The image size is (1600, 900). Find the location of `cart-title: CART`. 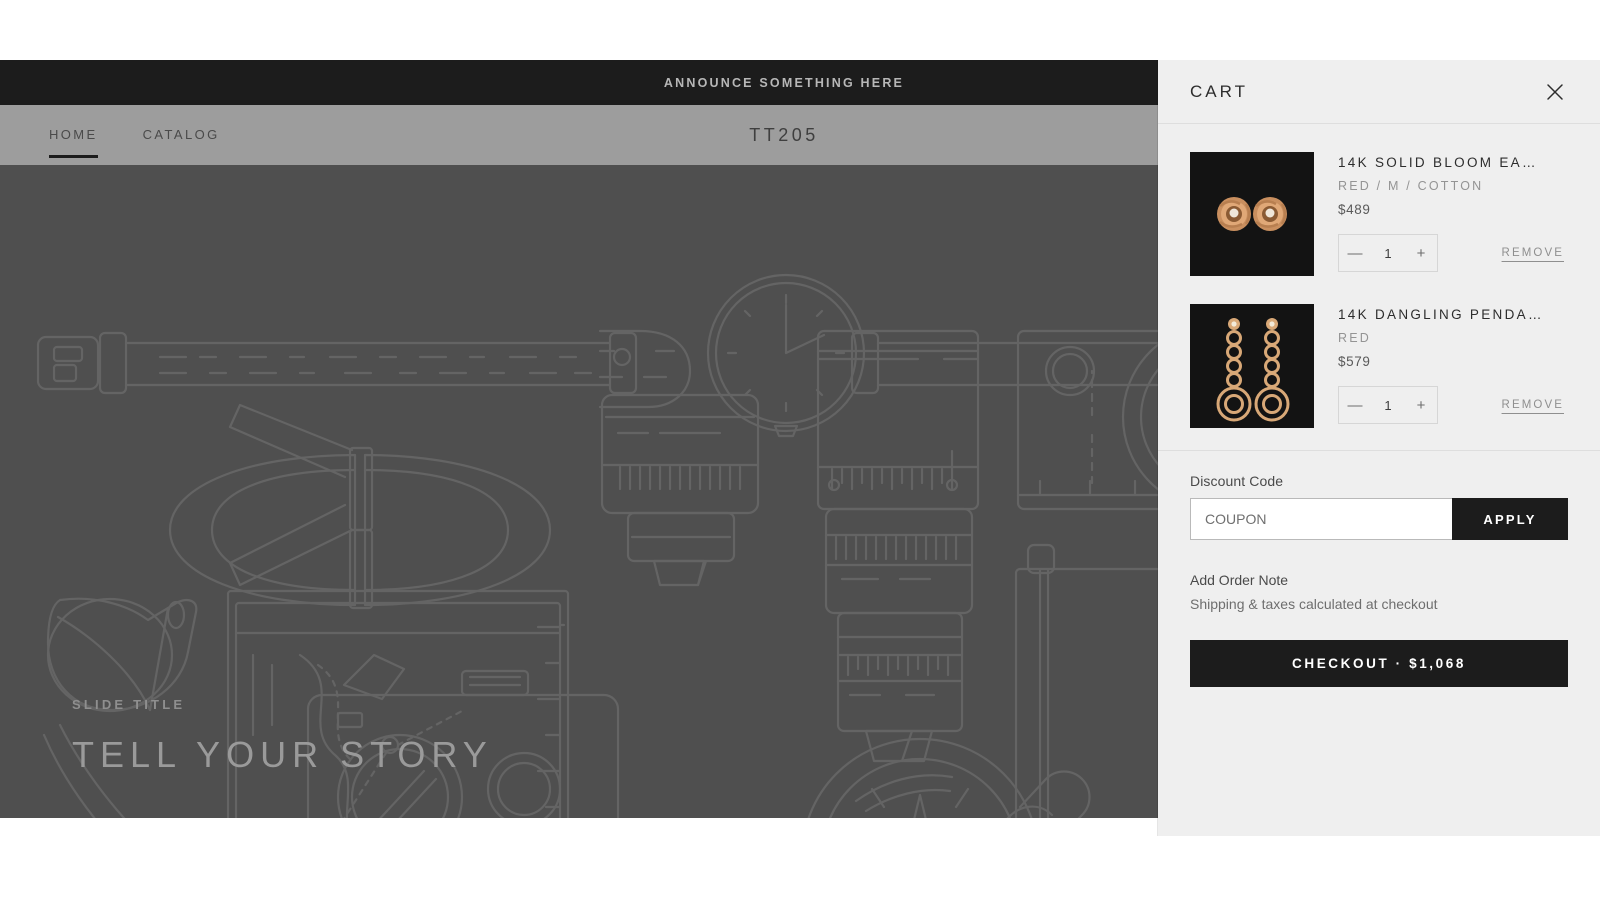

cart-title: CART is located at coordinates (1219, 91).